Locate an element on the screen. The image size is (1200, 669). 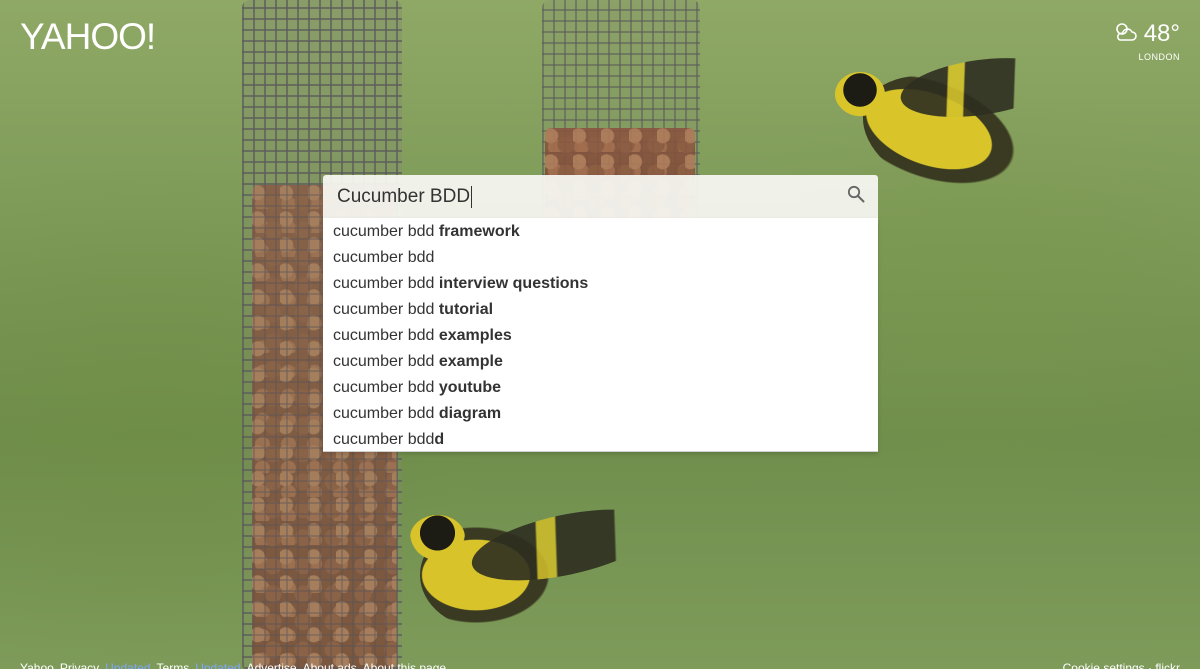
footer-link-terms: Terms is located at coordinates (173, 665).